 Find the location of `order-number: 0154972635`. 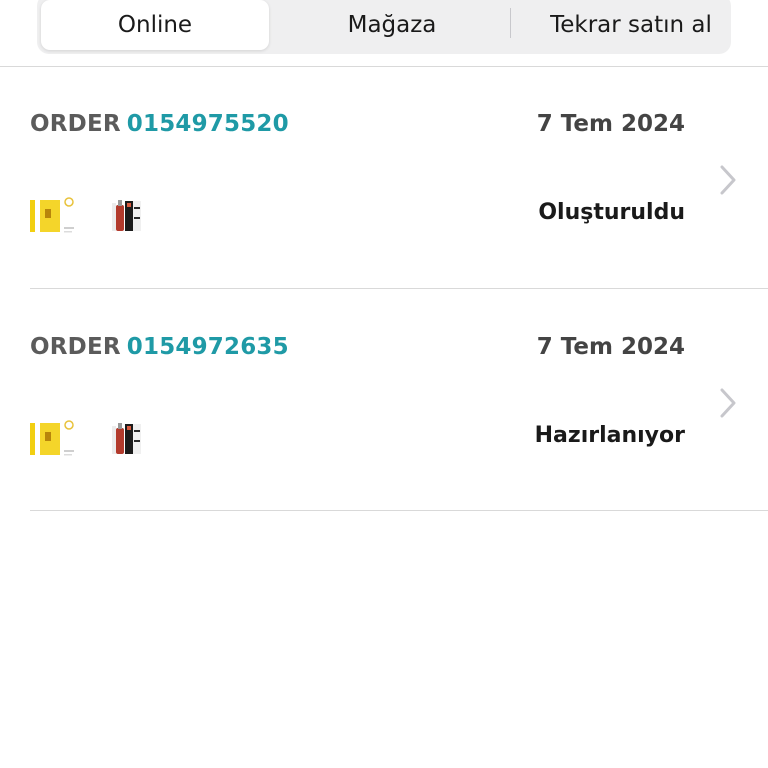

order-number: 0154972635 is located at coordinates (207, 347).